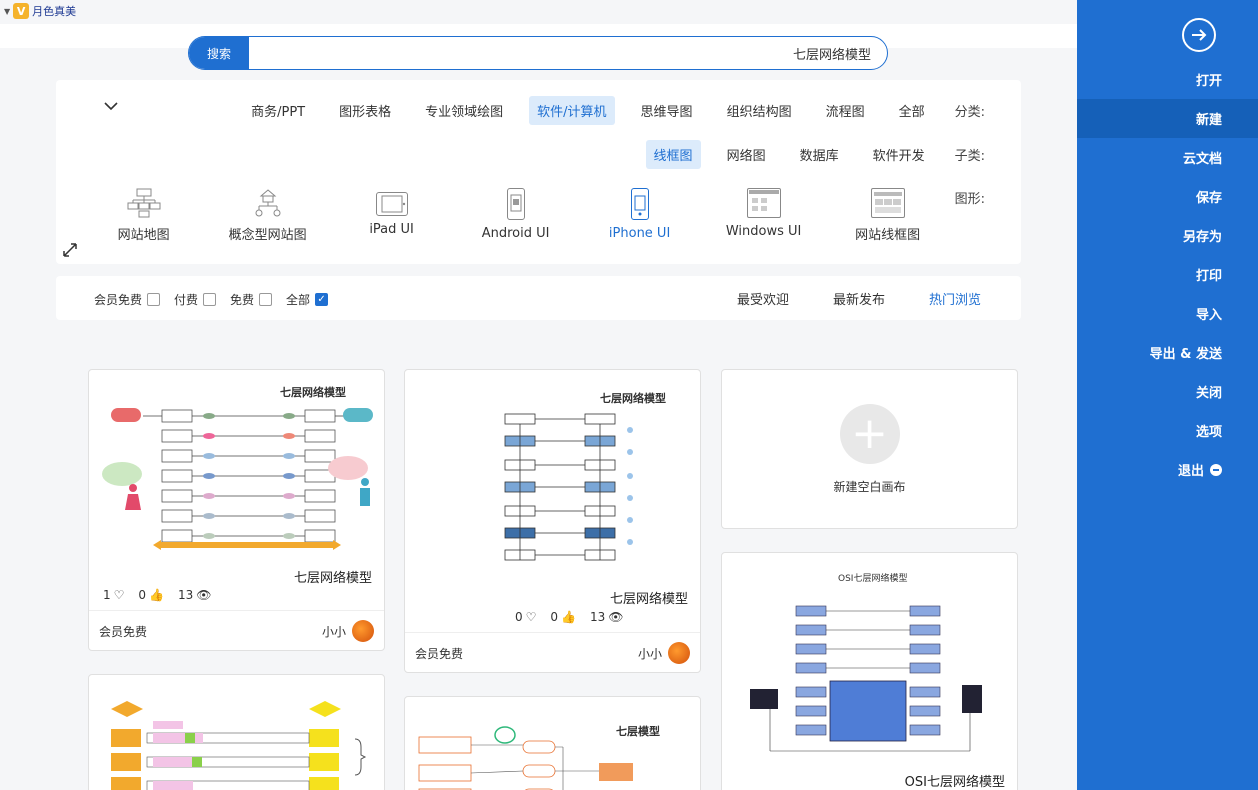 The height and width of the screenshot is (790, 1258). I want to click on category-business-ppt: 商务/PPT, so click(278, 110).